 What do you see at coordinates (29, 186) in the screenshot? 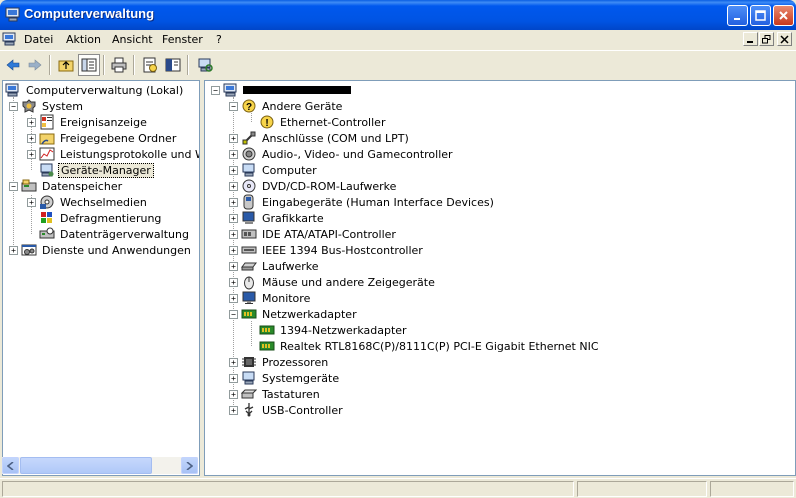
I see `storage-icon` at bounding box center [29, 186].